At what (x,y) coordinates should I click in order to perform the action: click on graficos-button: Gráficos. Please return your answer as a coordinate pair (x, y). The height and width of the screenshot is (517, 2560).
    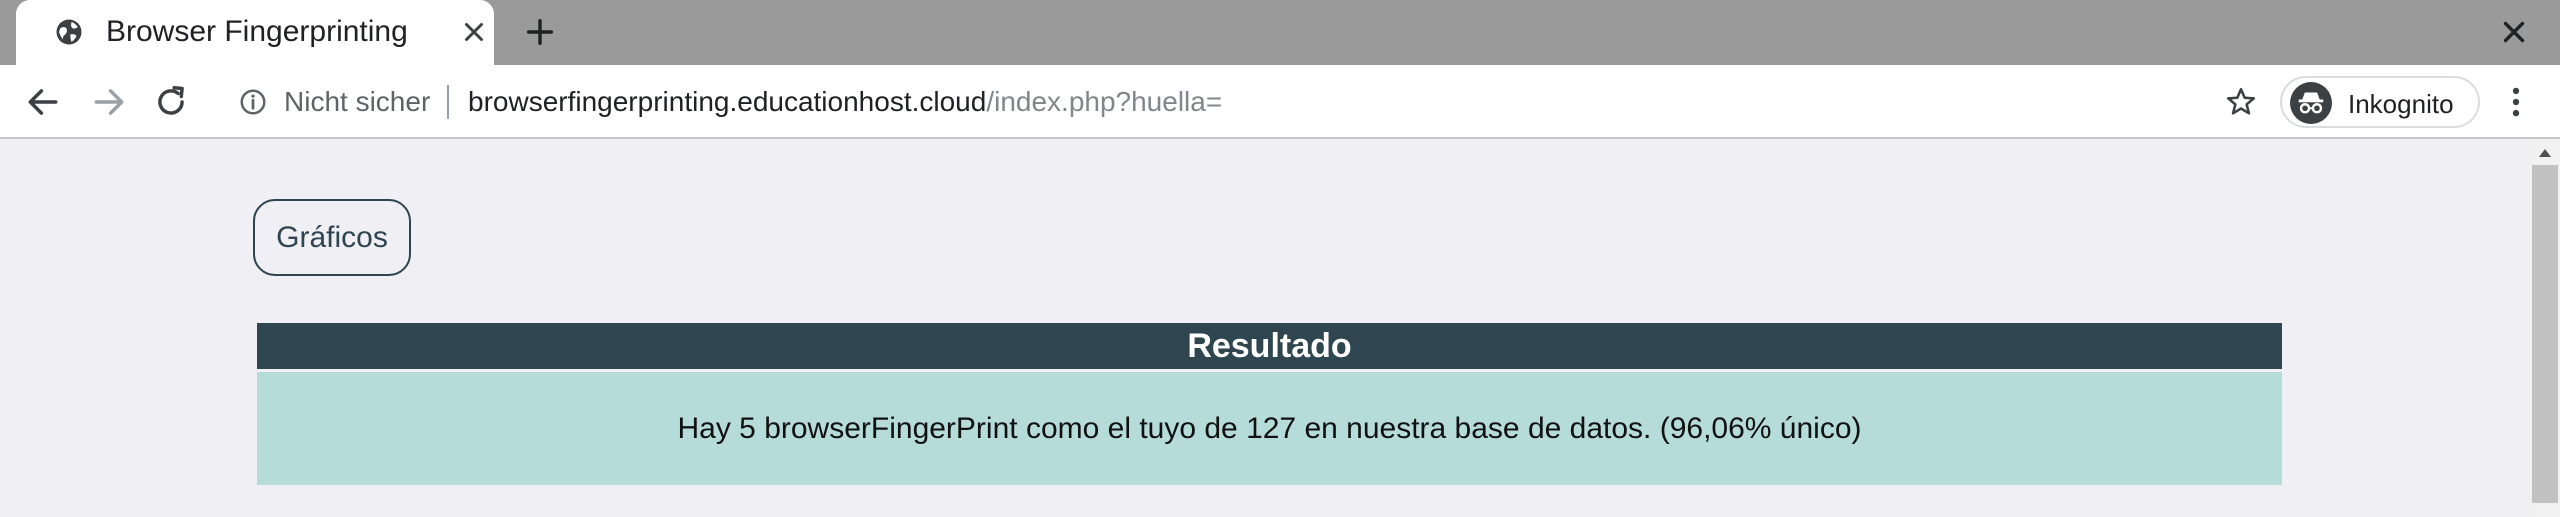
    Looking at the image, I should click on (332, 237).